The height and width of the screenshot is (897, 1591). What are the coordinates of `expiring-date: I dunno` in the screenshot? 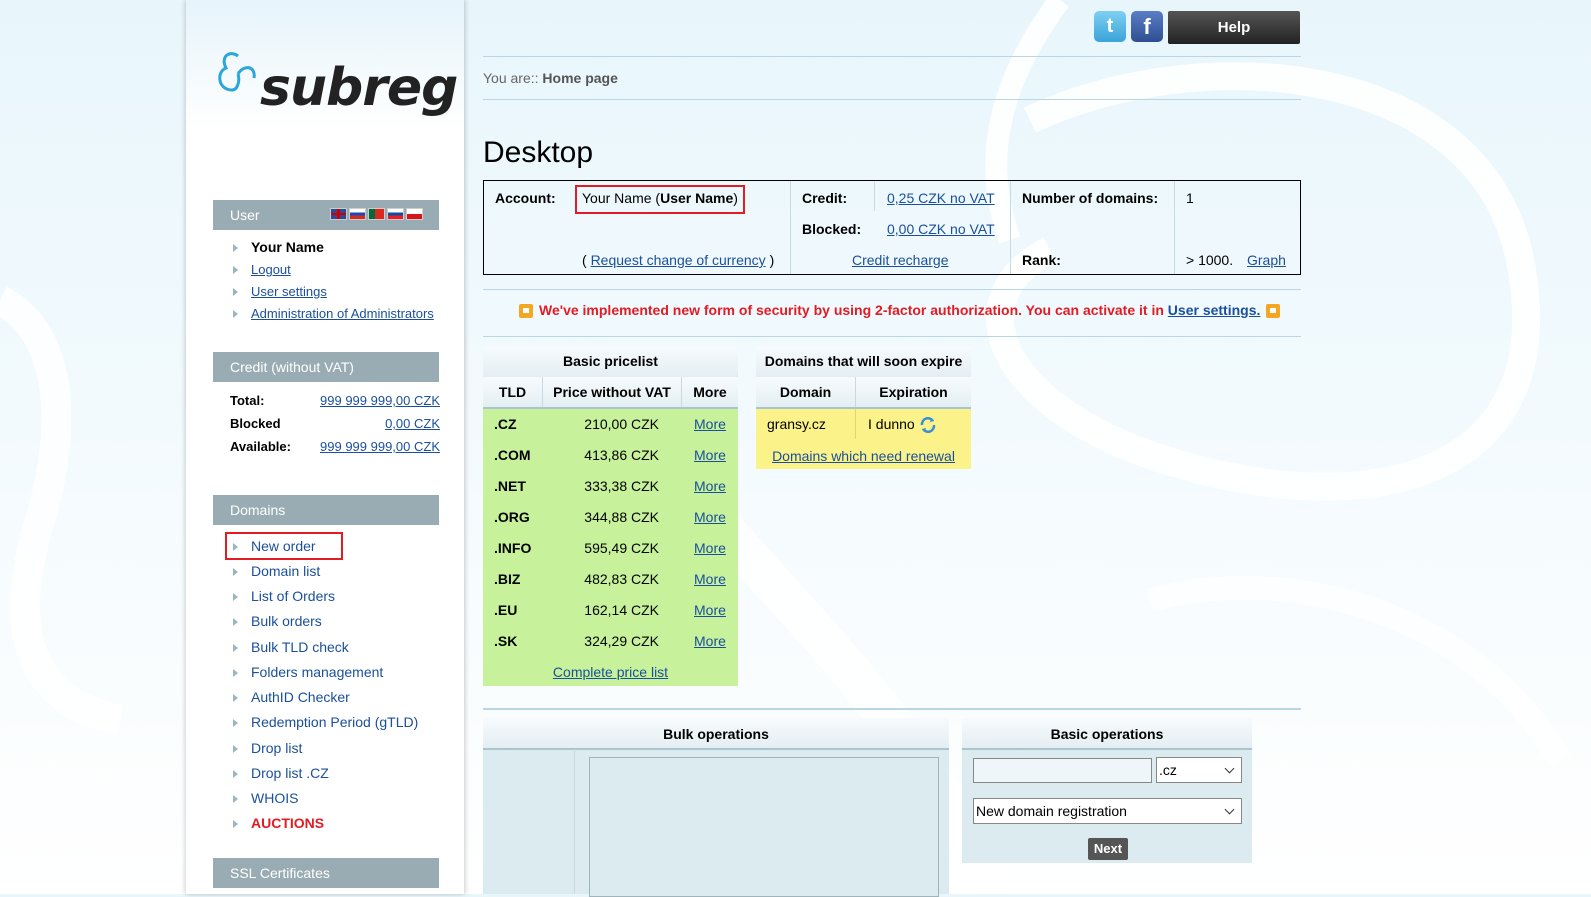 It's located at (891, 424).